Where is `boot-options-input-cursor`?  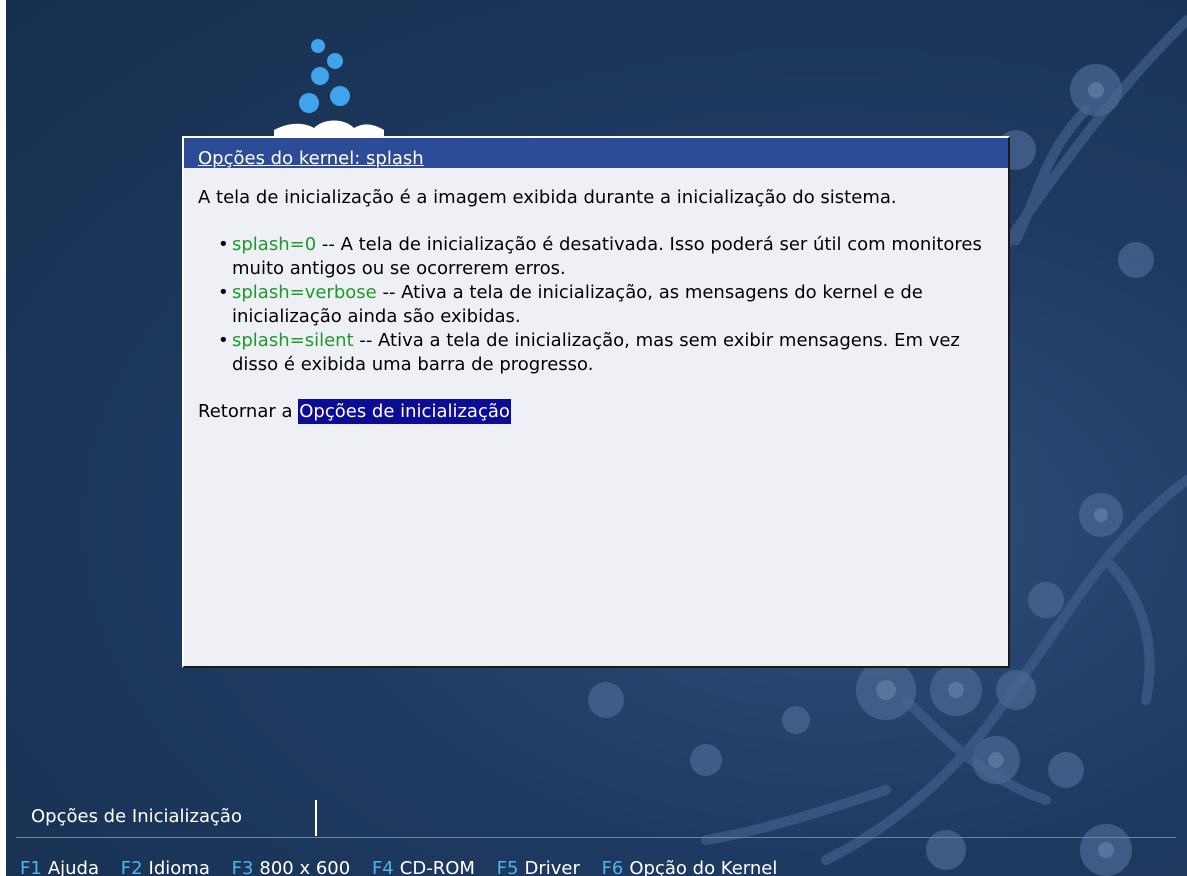 boot-options-input-cursor is located at coordinates (316, 818).